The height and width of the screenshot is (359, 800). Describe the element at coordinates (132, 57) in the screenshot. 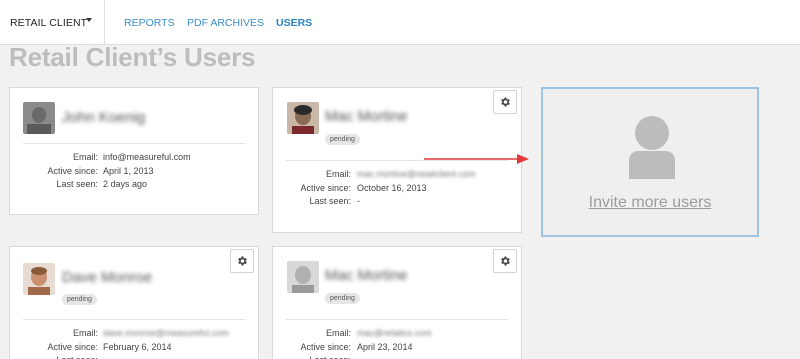

I see `page-title: Retail Client’s Users` at that location.